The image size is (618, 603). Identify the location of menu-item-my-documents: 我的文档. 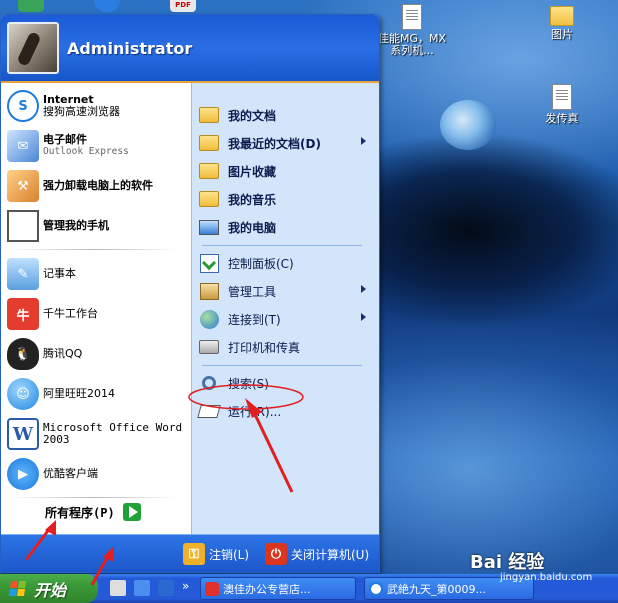
(286, 115).